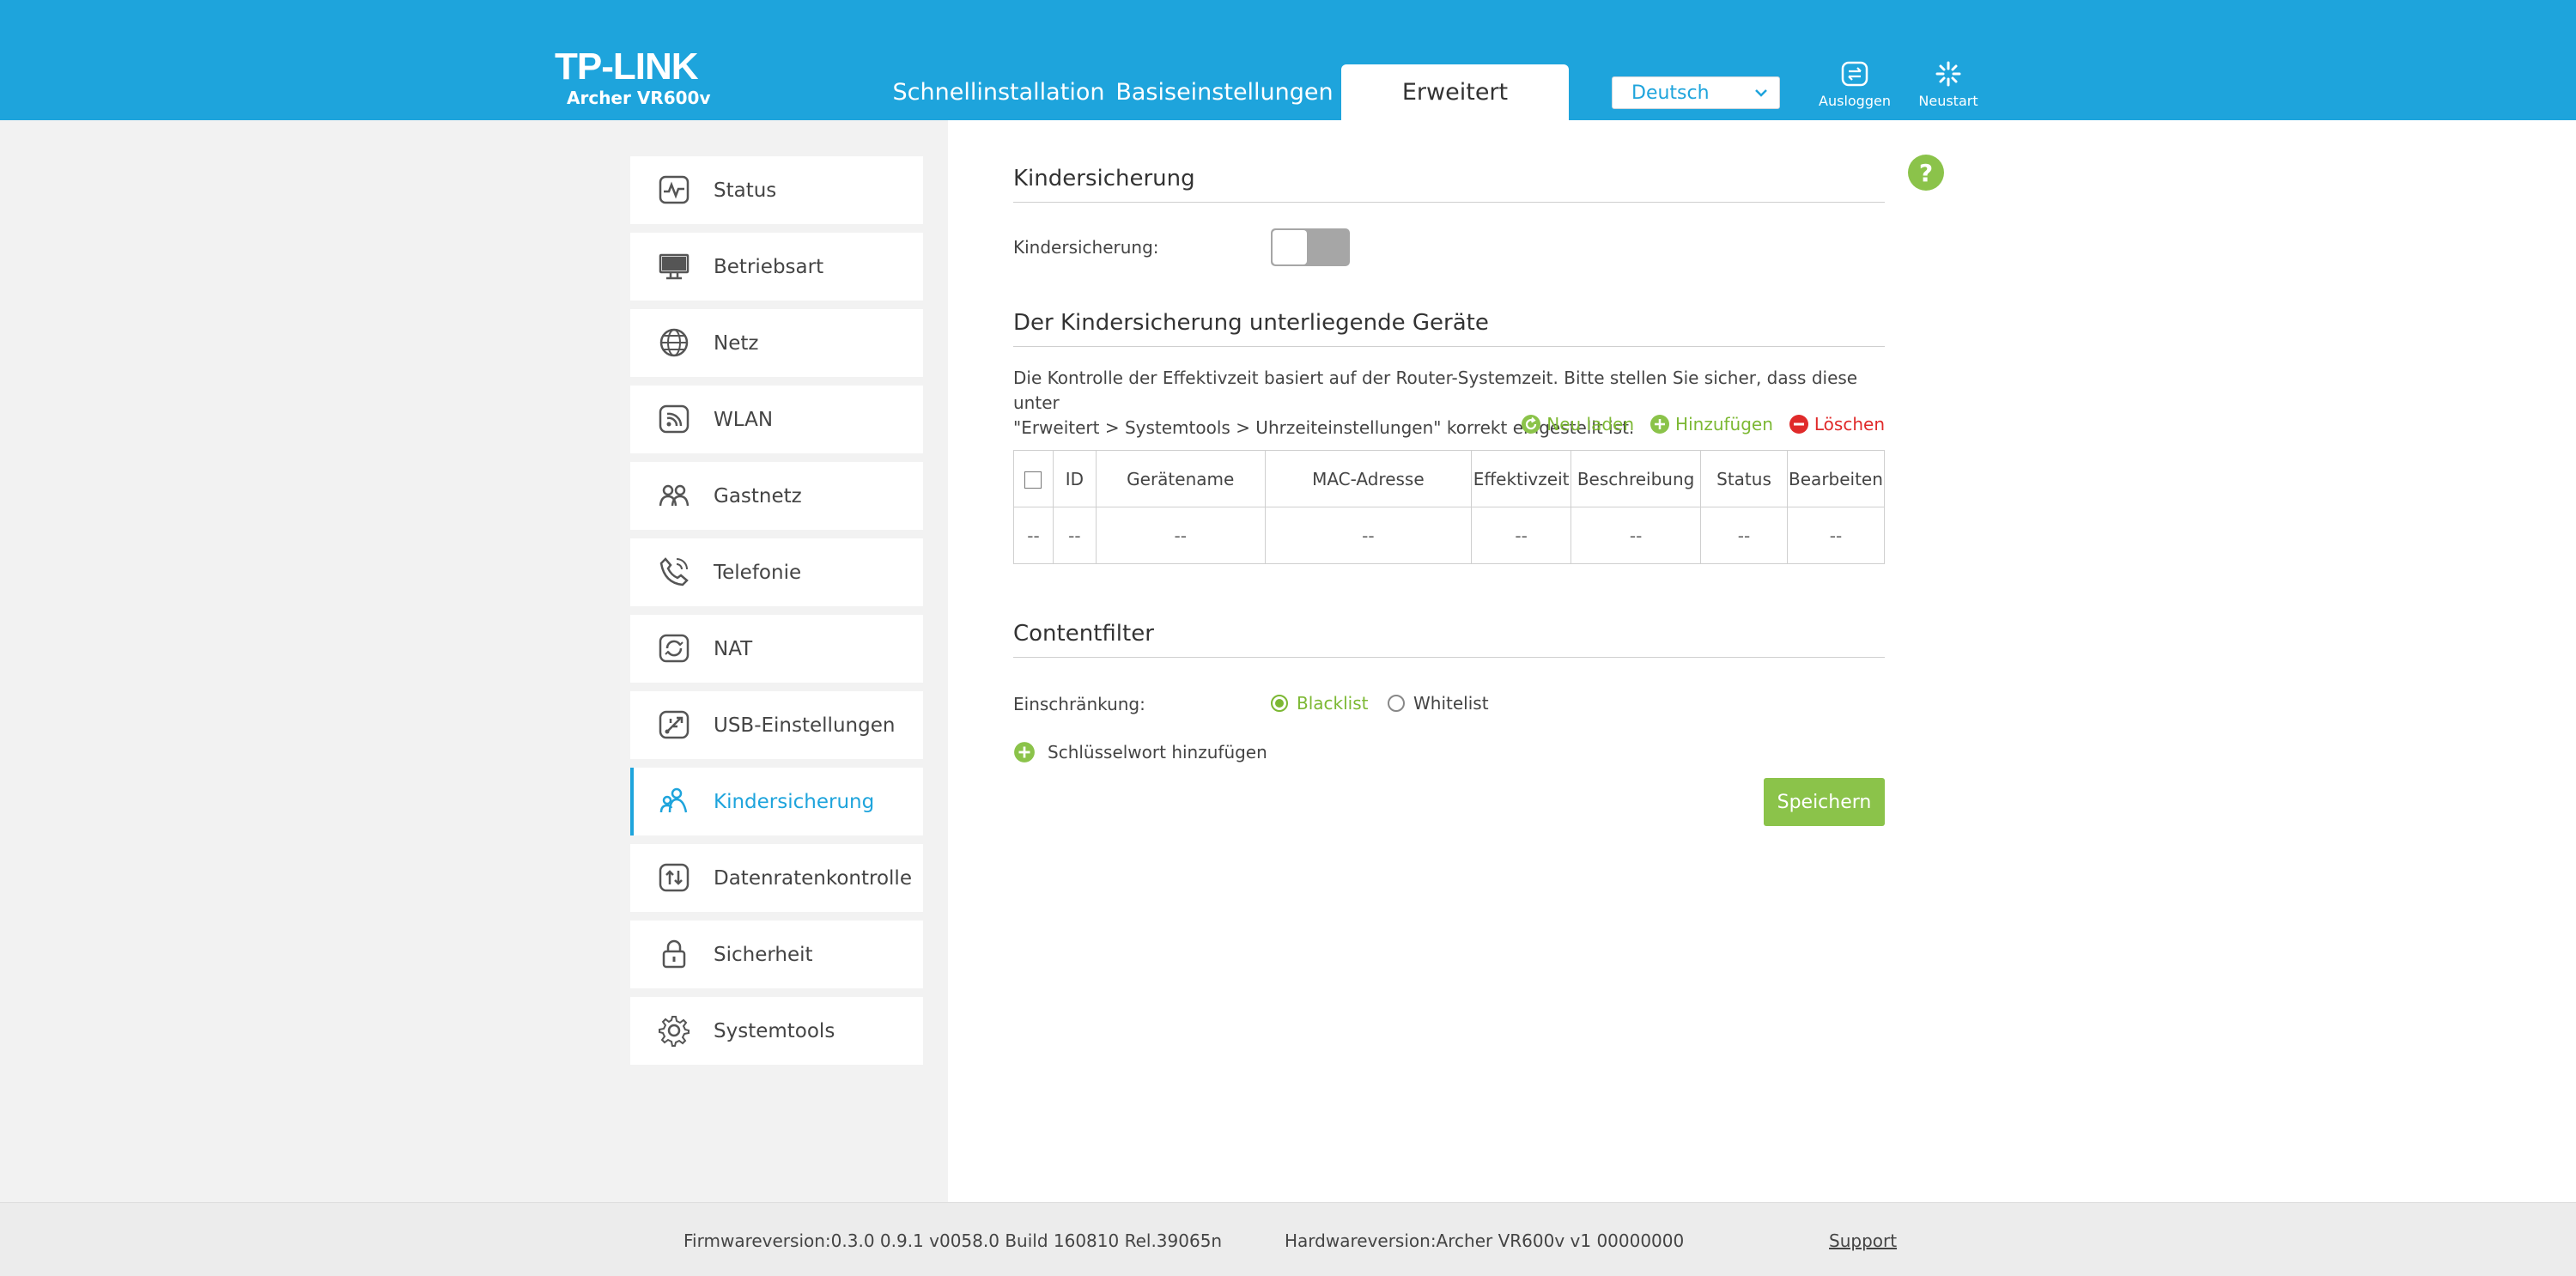 Image resolution: width=2576 pixels, height=1276 pixels. I want to click on select-all-checkbox, so click(1033, 480).